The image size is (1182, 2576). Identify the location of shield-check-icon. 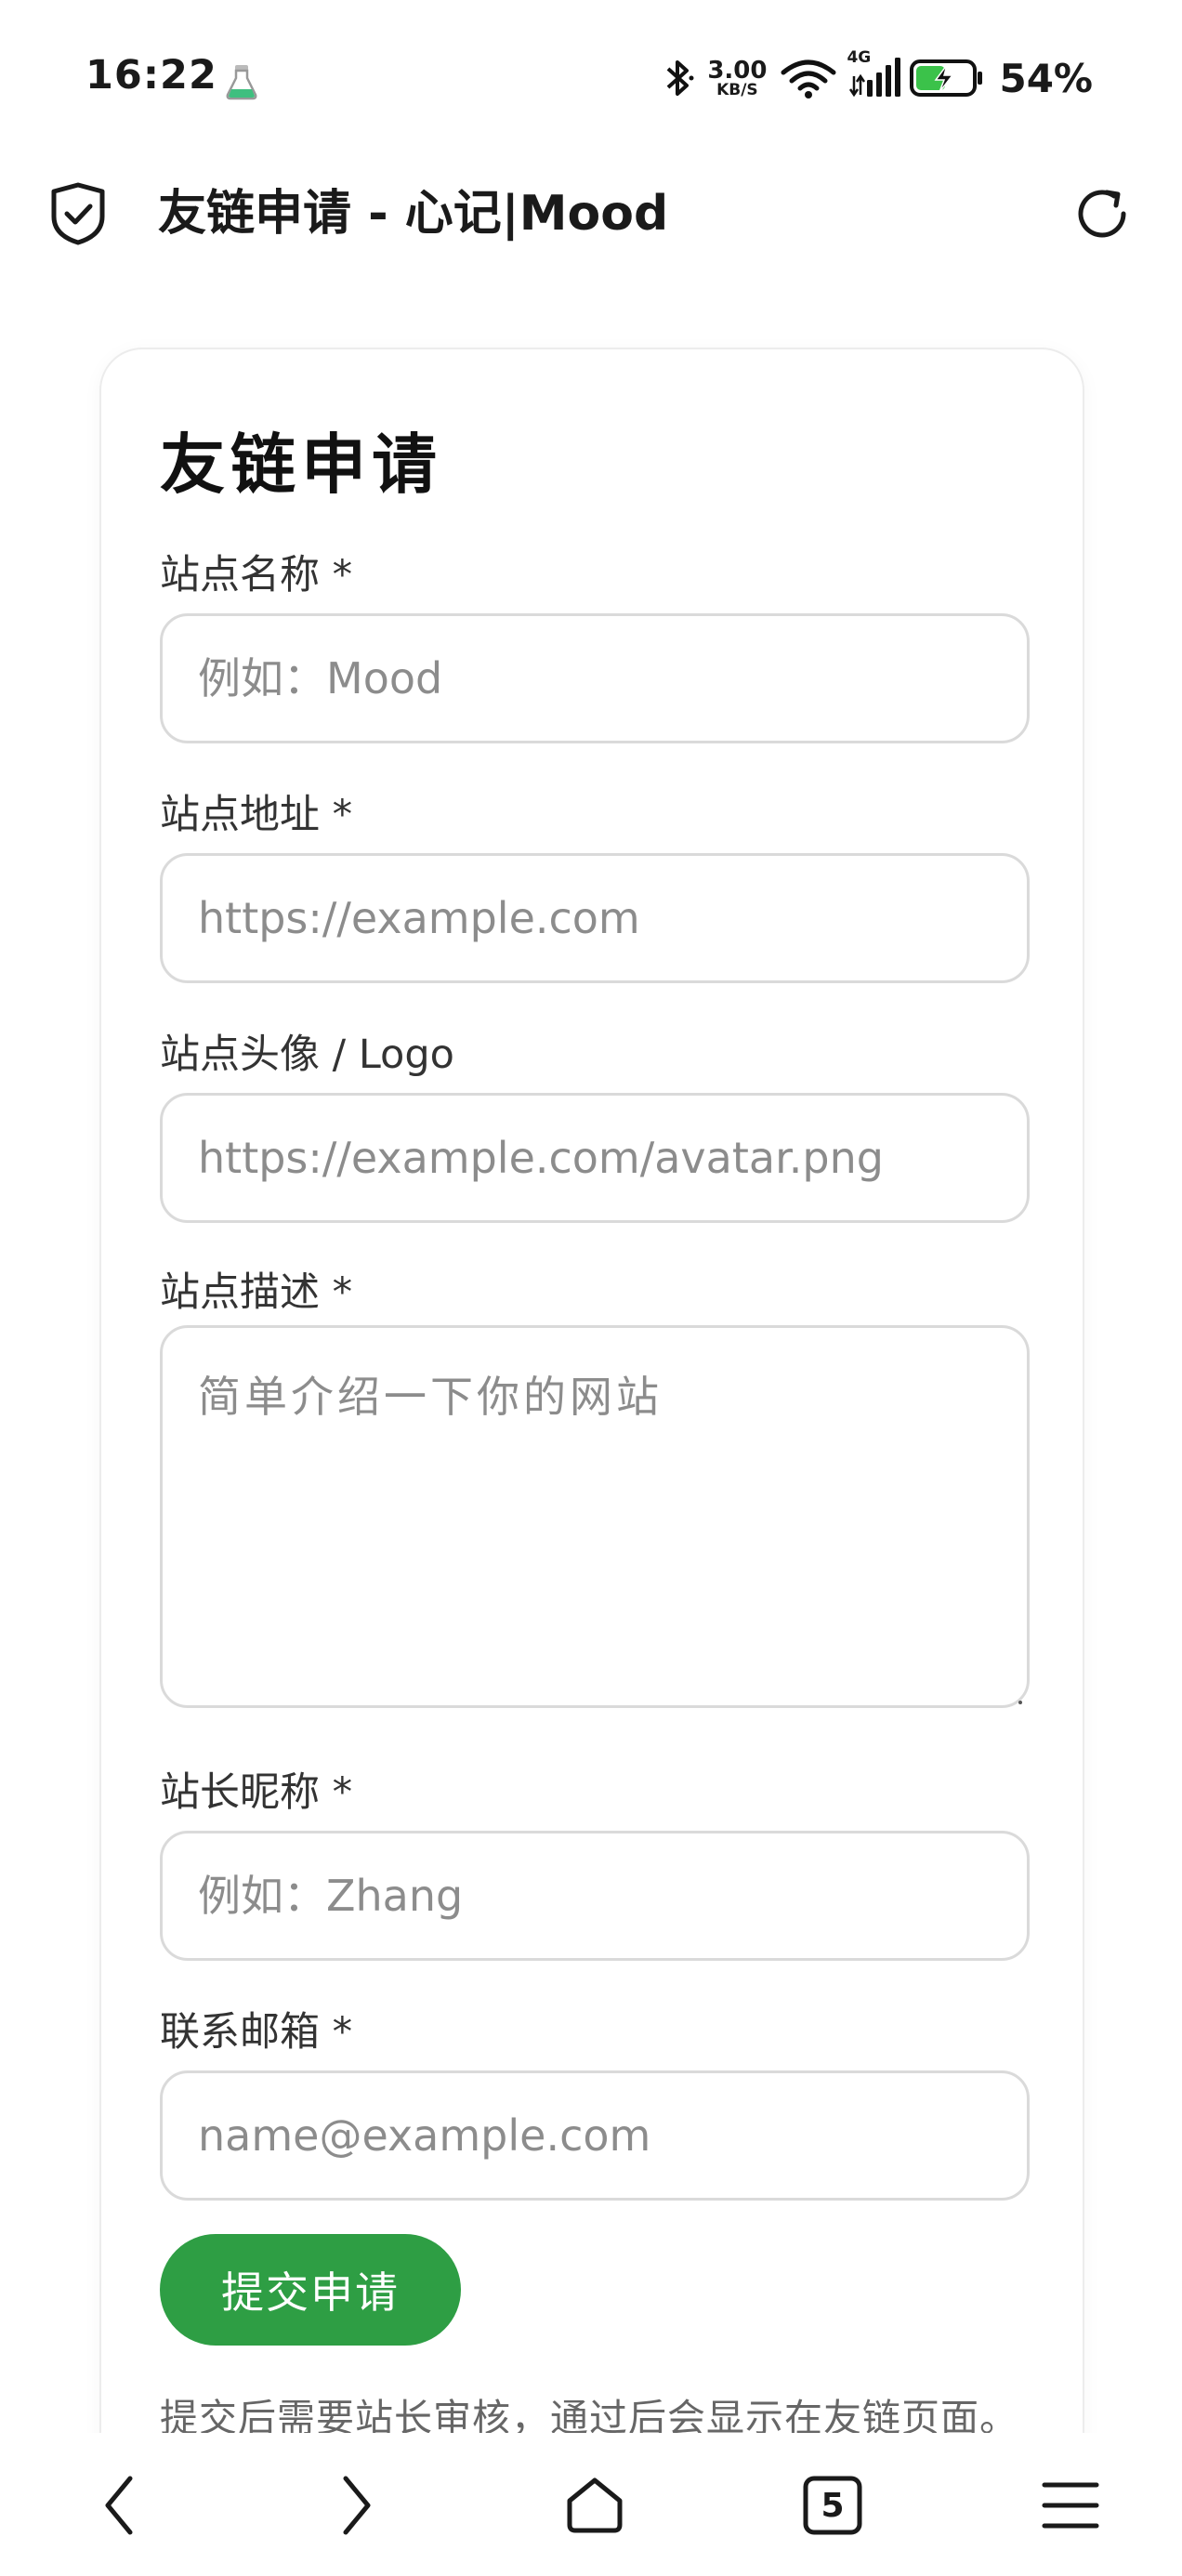
(78, 213).